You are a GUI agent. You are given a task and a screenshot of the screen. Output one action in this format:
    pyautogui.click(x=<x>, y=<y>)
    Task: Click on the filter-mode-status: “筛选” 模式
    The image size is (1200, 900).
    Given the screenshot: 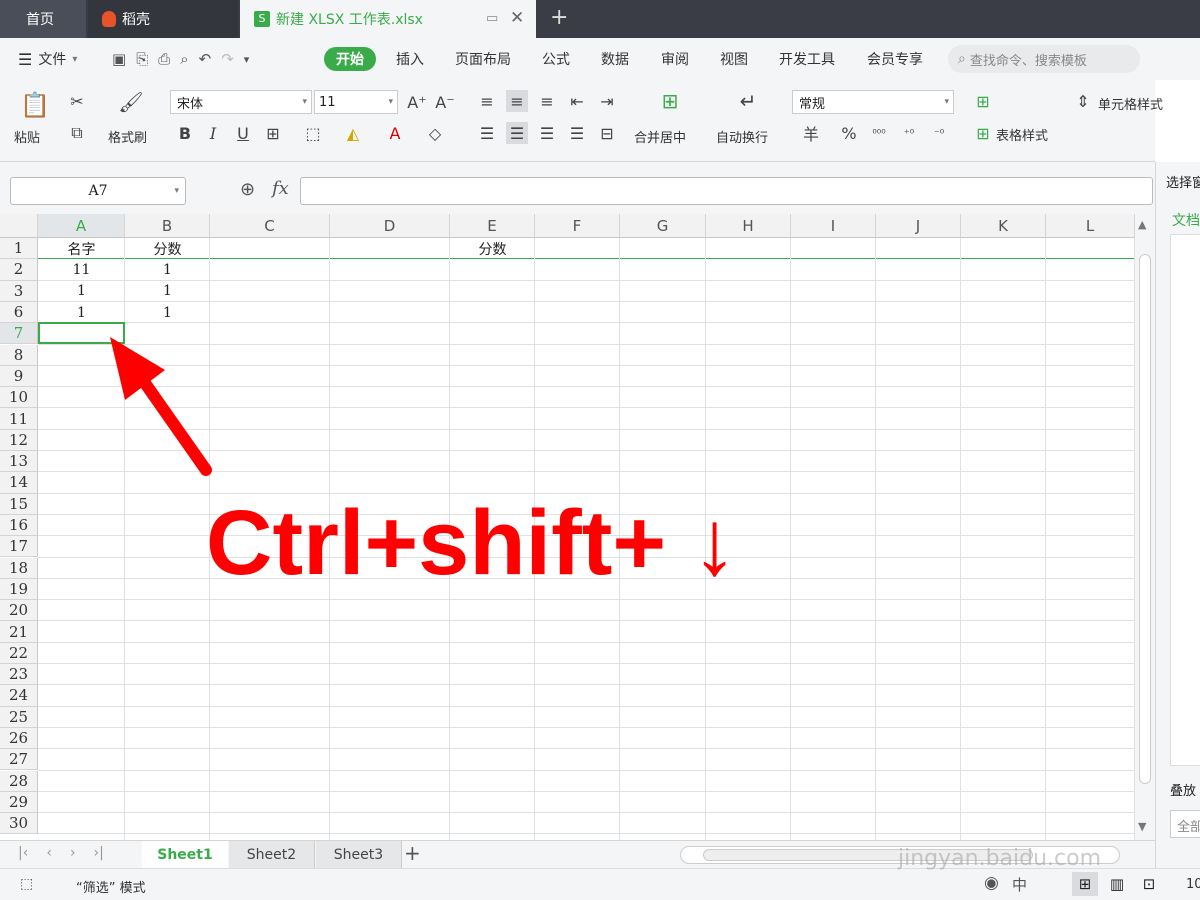 What is the action you would take?
    pyautogui.click(x=111, y=888)
    